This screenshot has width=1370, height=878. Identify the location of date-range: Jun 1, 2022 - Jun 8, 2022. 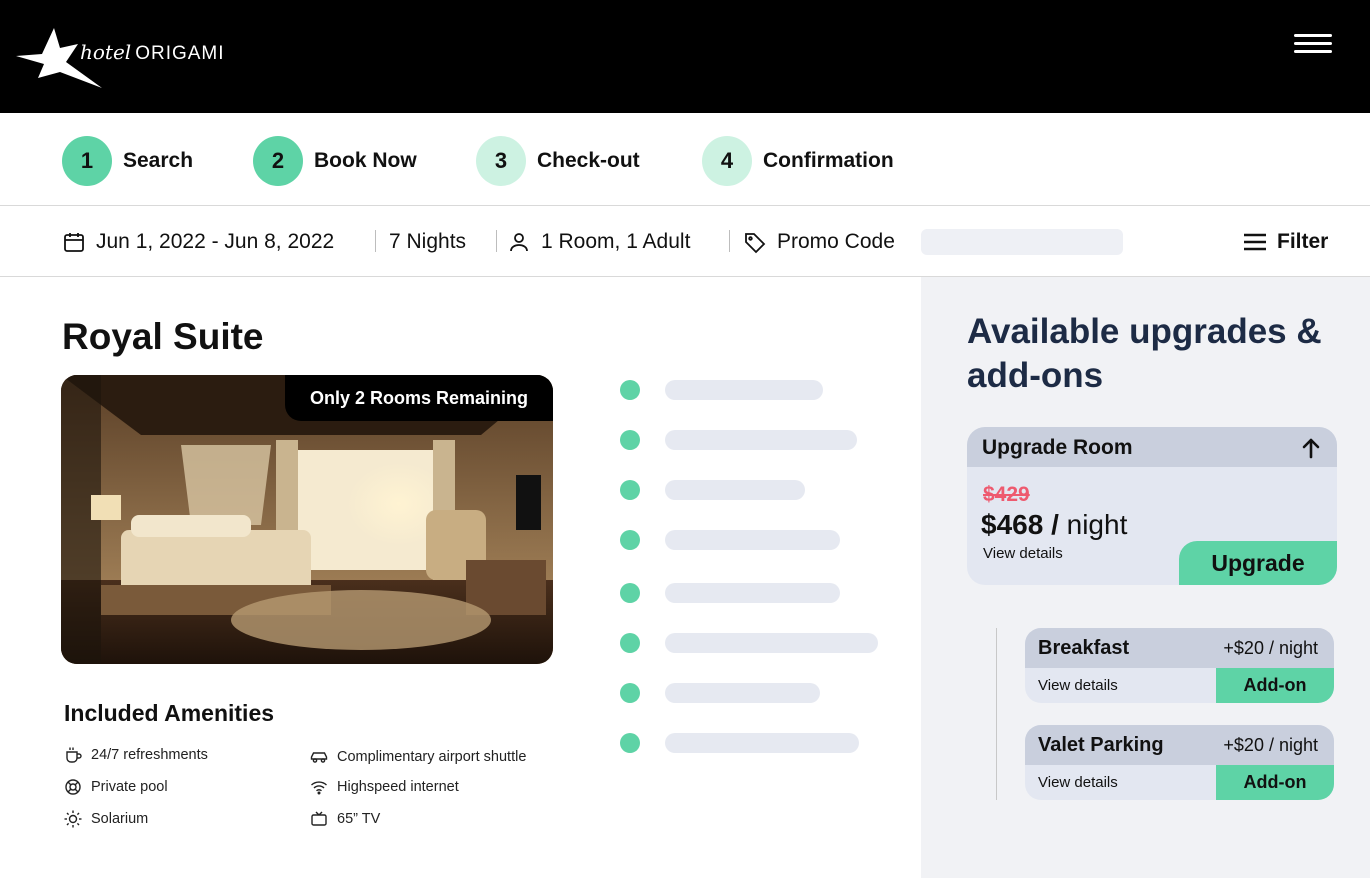
(198, 241).